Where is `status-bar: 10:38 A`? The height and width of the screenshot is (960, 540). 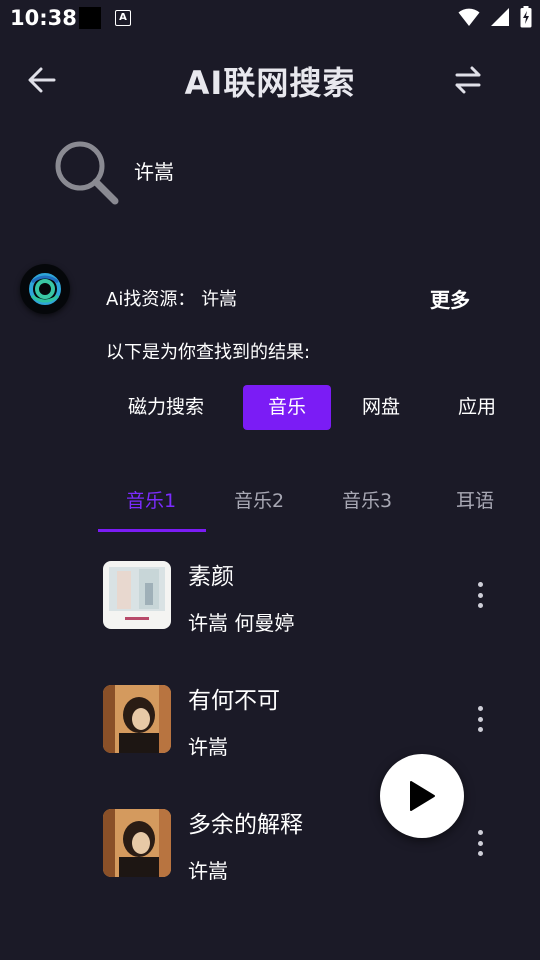 status-bar: 10:38 A is located at coordinates (270, 18).